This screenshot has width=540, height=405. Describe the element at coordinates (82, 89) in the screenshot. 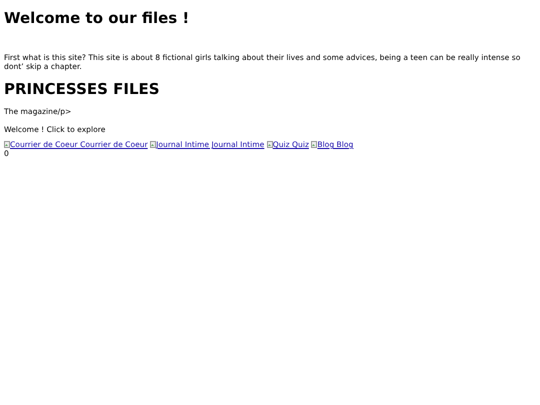

I see `site-heading: PRINCESSES FILES` at that location.